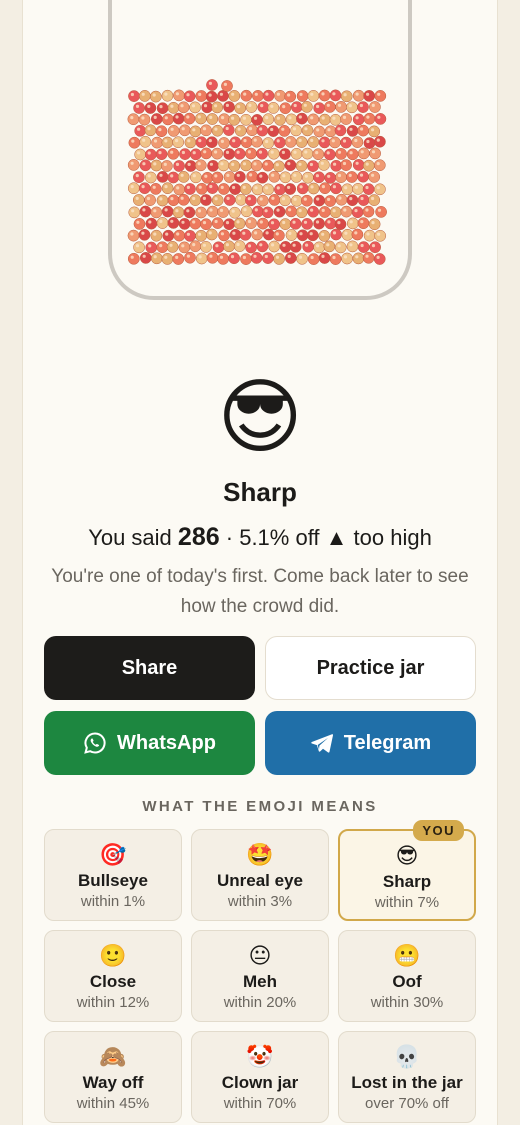 This screenshot has width=520, height=1125. What do you see at coordinates (113, 901) in the screenshot?
I see `legend-range: within 1%` at bounding box center [113, 901].